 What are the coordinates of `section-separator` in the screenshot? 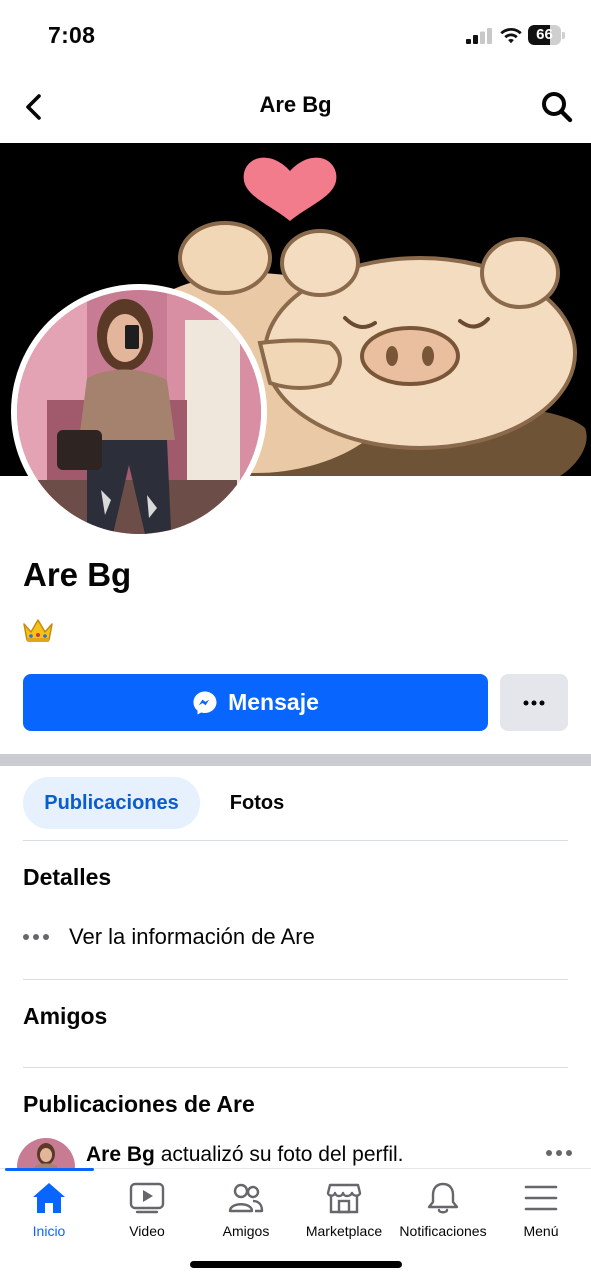 It's located at (295, 760).